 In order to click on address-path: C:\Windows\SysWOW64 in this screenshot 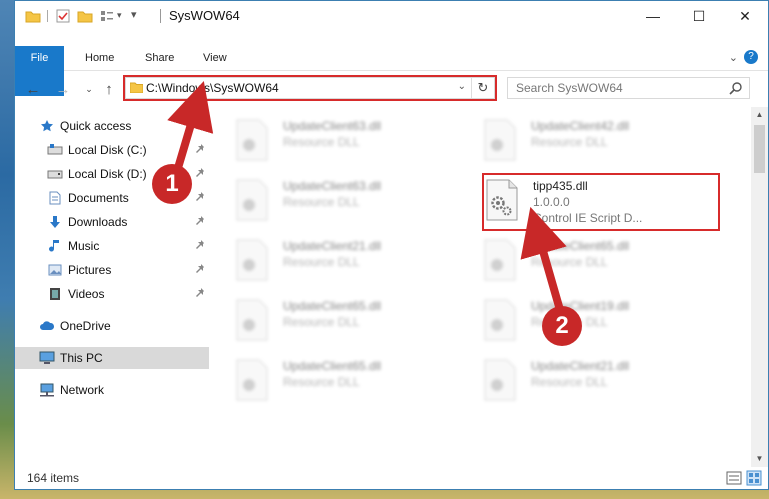, I will do `click(212, 88)`.